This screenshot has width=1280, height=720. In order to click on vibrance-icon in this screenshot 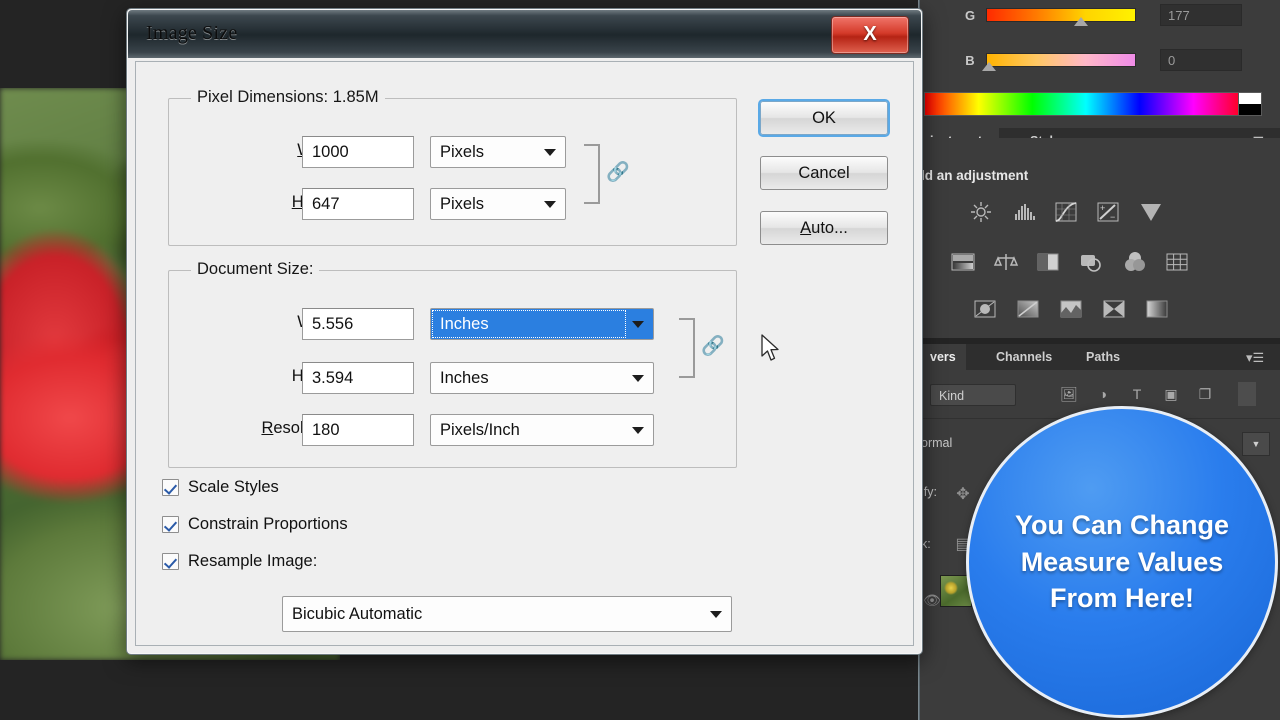, I will do `click(1151, 211)`.